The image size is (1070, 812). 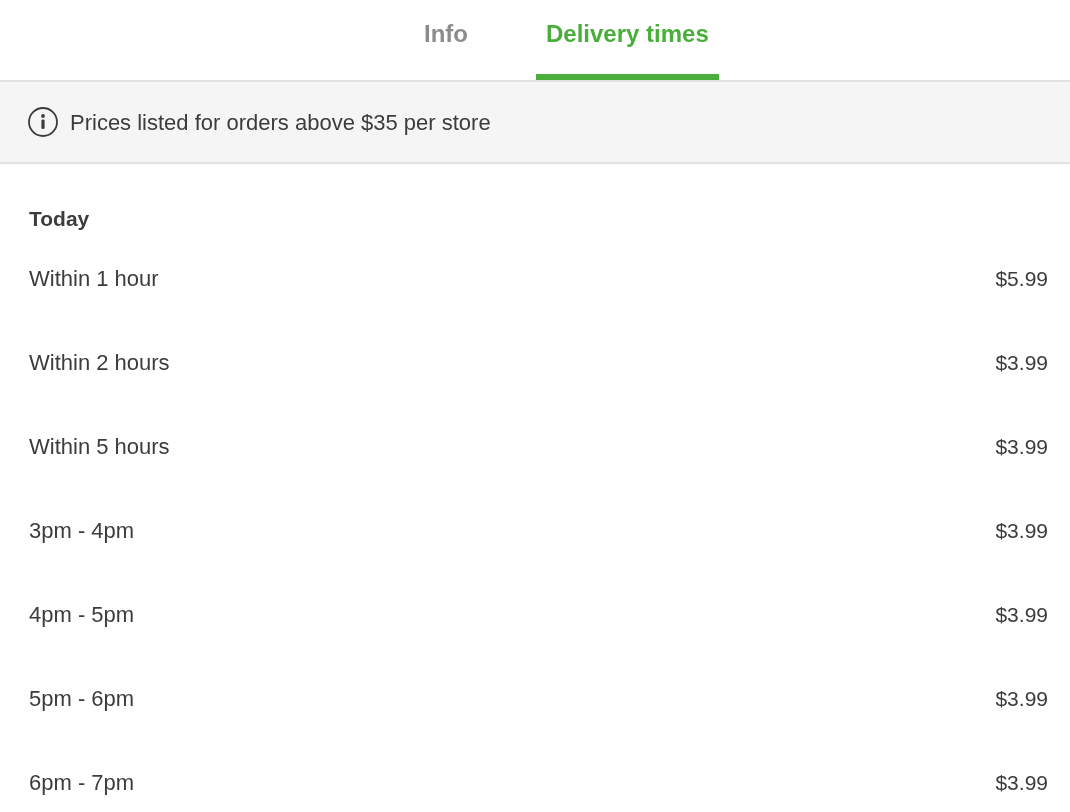 I want to click on delivery-slot-time: Within 1 hour, so click(x=94, y=279).